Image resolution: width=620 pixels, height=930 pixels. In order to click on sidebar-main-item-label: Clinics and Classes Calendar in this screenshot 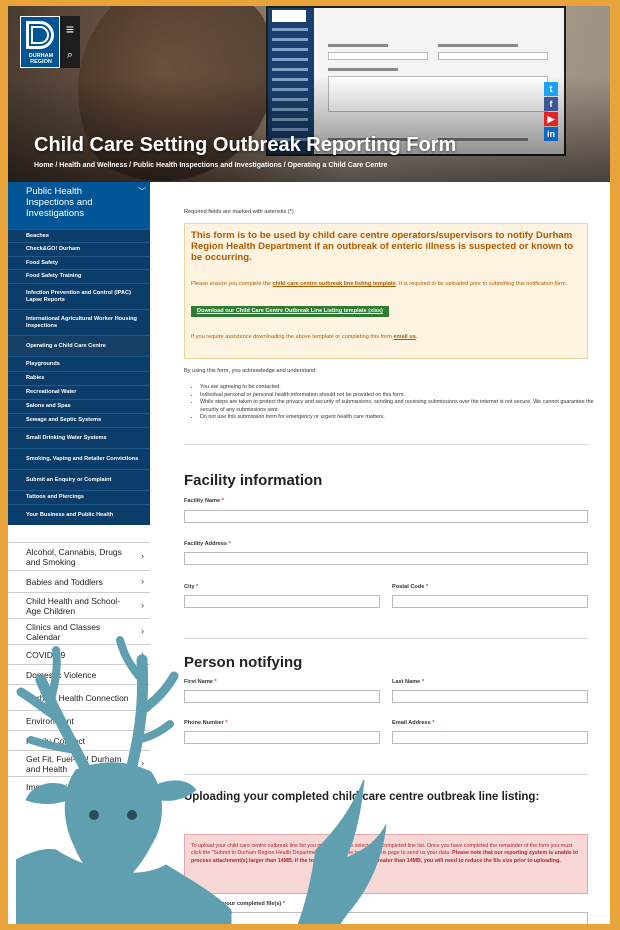, I will do `click(63, 631)`.